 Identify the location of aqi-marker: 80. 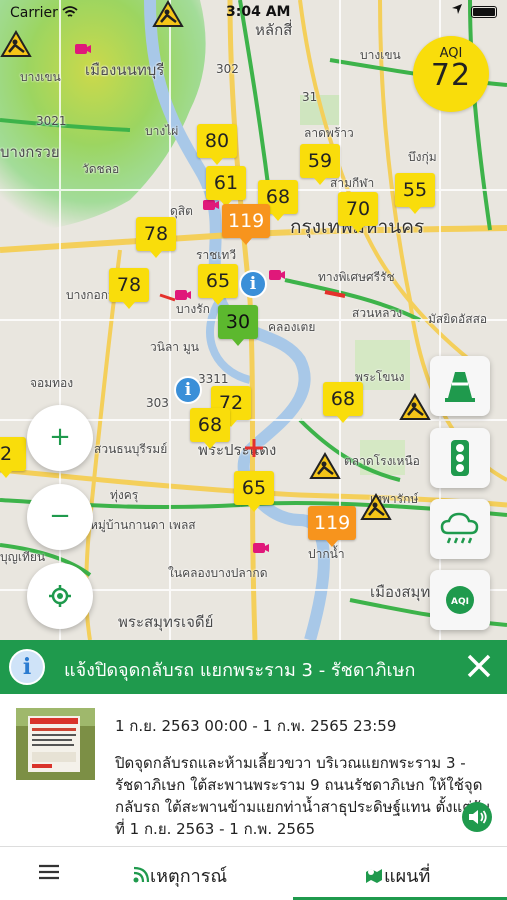
(217, 144).